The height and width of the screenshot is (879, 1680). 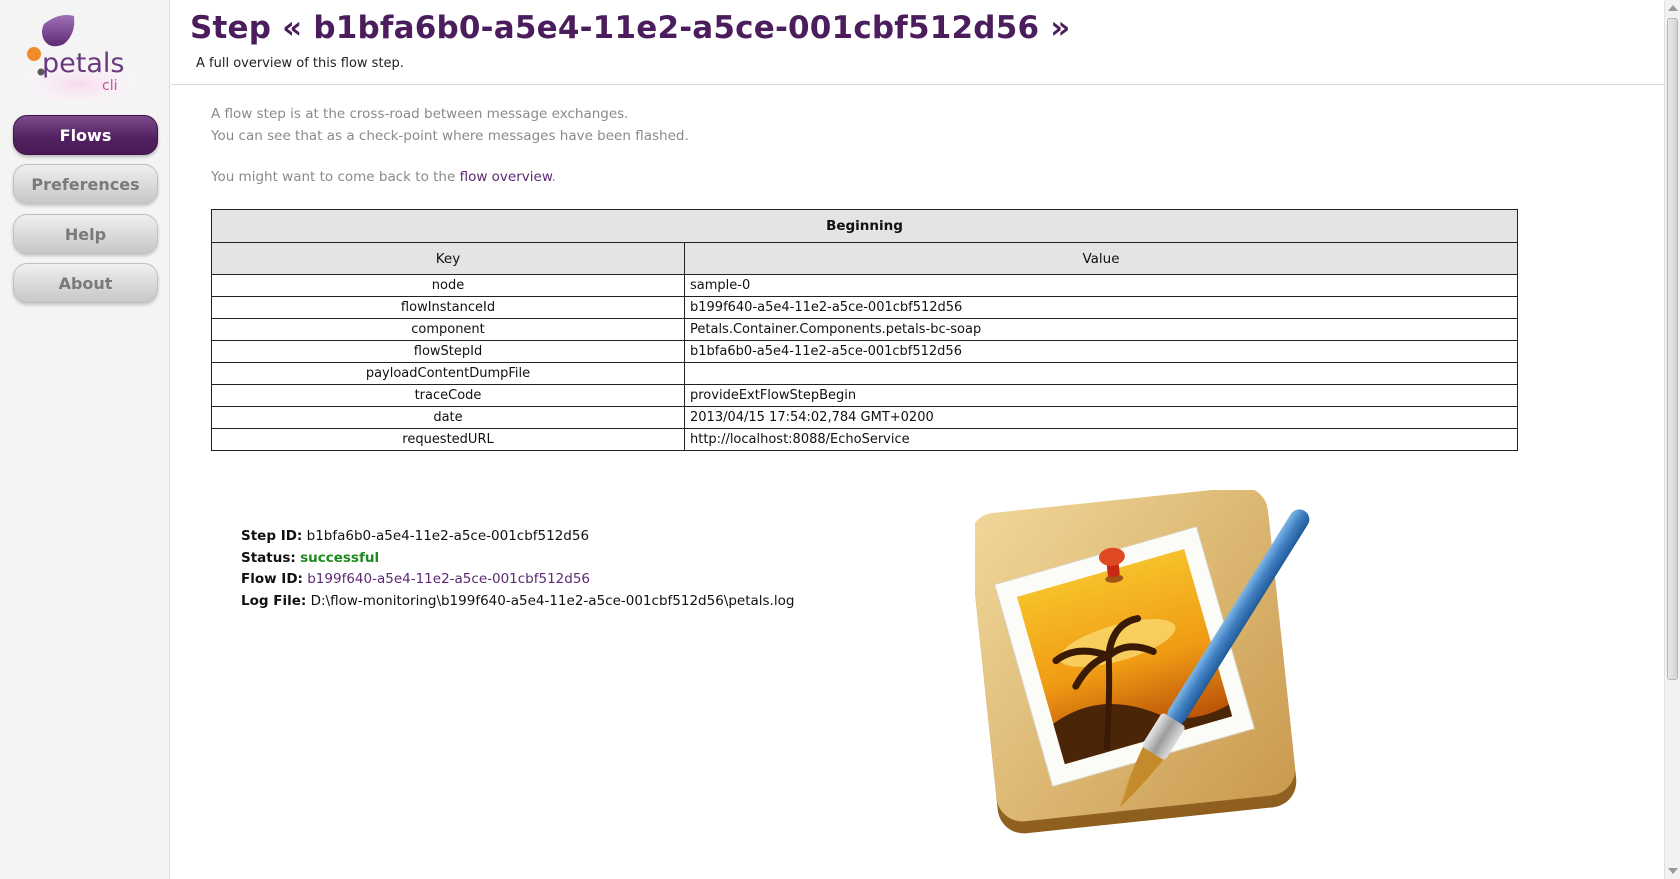 What do you see at coordinates (335, 177) in the screenshot?
I see `back-prefix: You might want to come back to the` at bounding box center [335, 177].